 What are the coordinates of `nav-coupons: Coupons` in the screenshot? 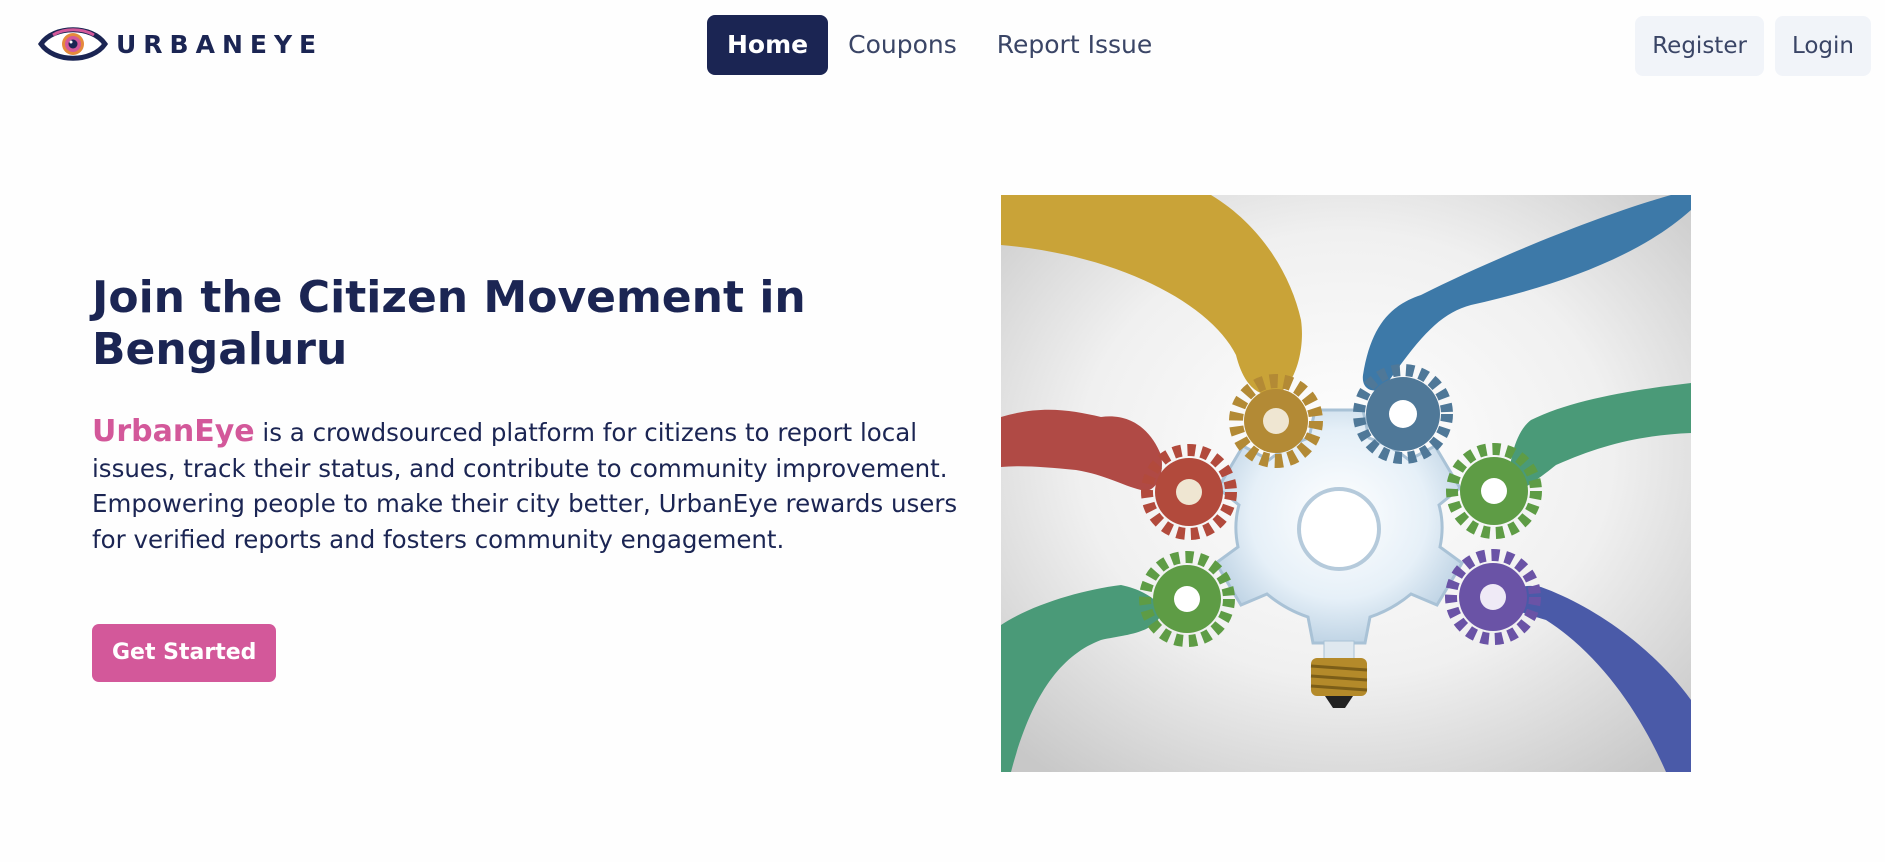 It's located at (902, 45).